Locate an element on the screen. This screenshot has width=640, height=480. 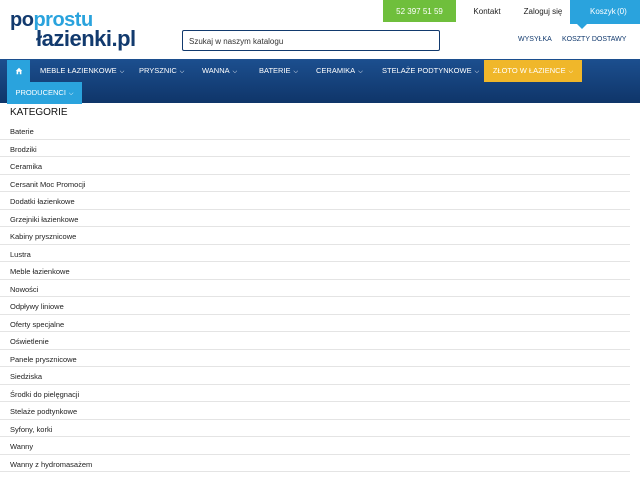
category-item: Środki do pielęgnacji is located at coordinates (315, 393).